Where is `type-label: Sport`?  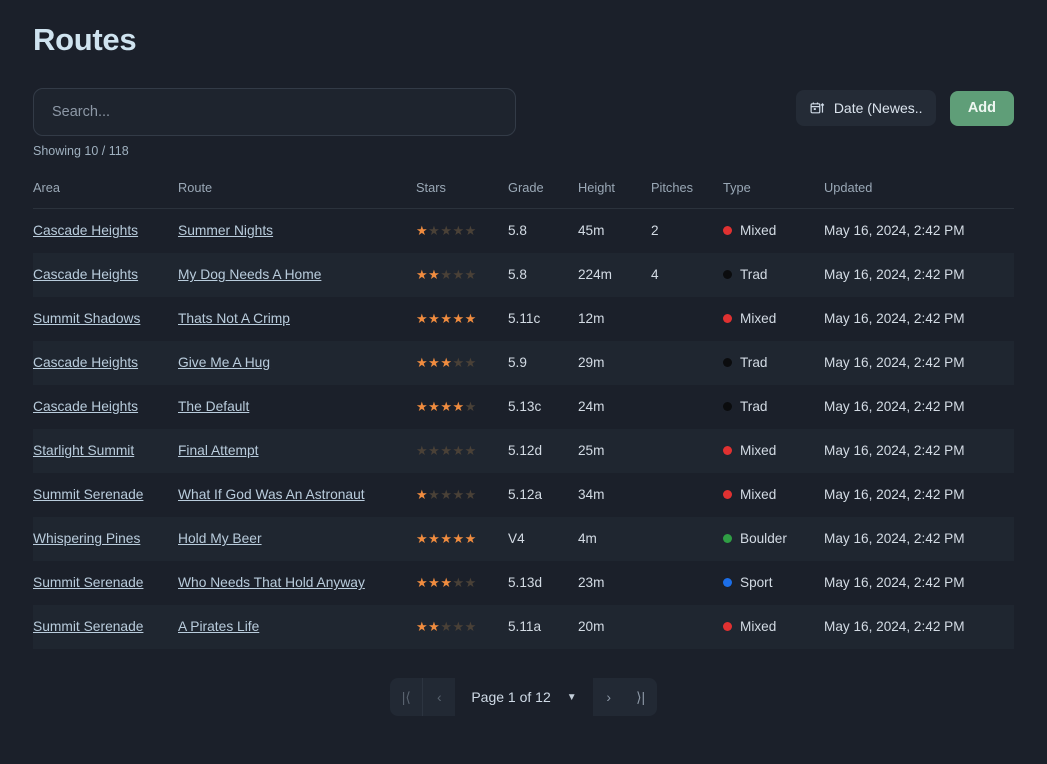
type-label: Sport is located at coordinates (756, 582).